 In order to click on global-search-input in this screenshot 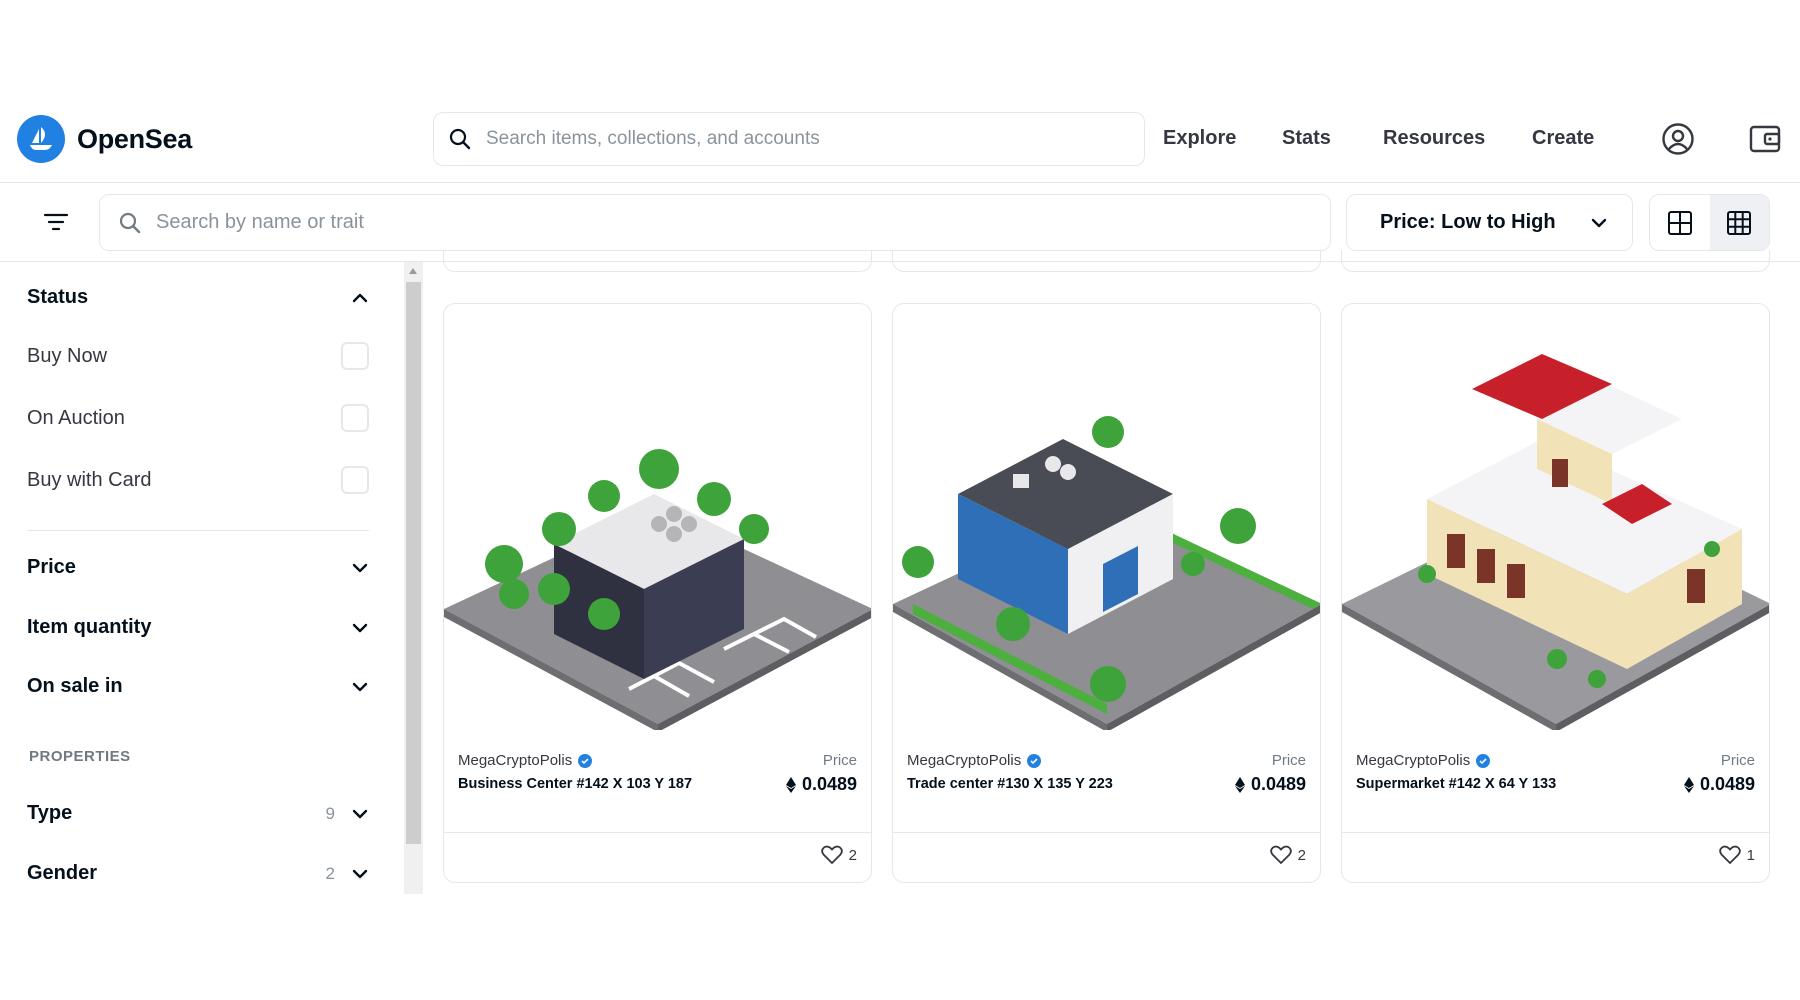, I will do `click(786, 139)`.